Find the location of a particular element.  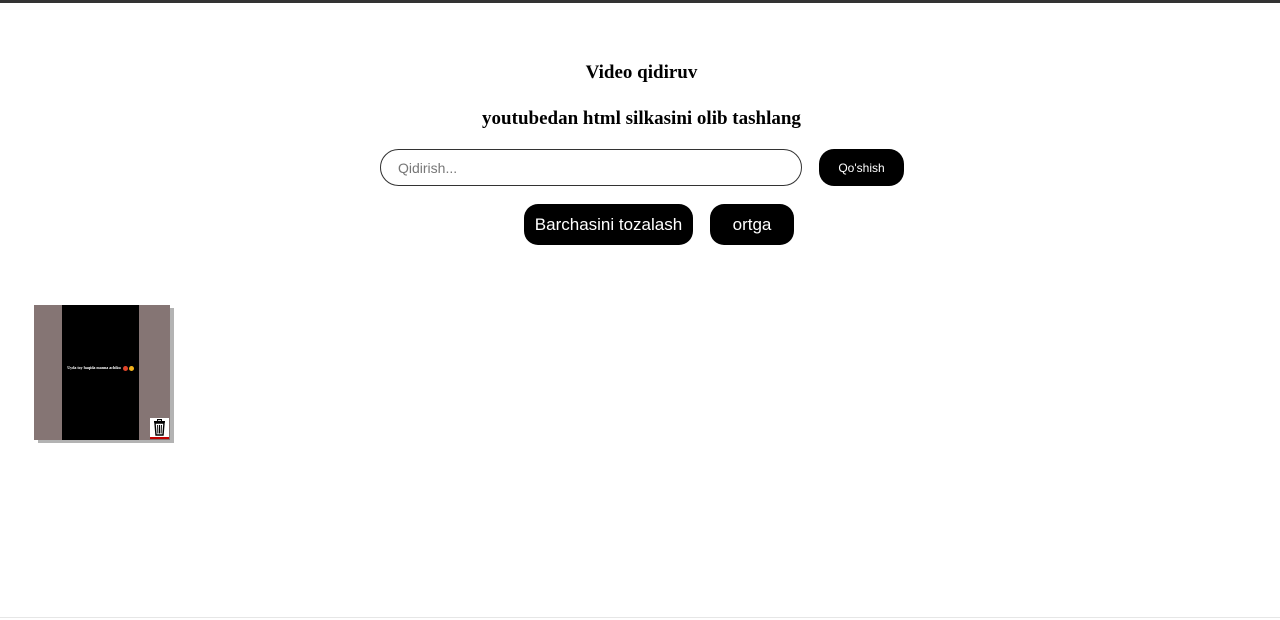

red-face-emoji-icon is located at coordinates (125, 368).